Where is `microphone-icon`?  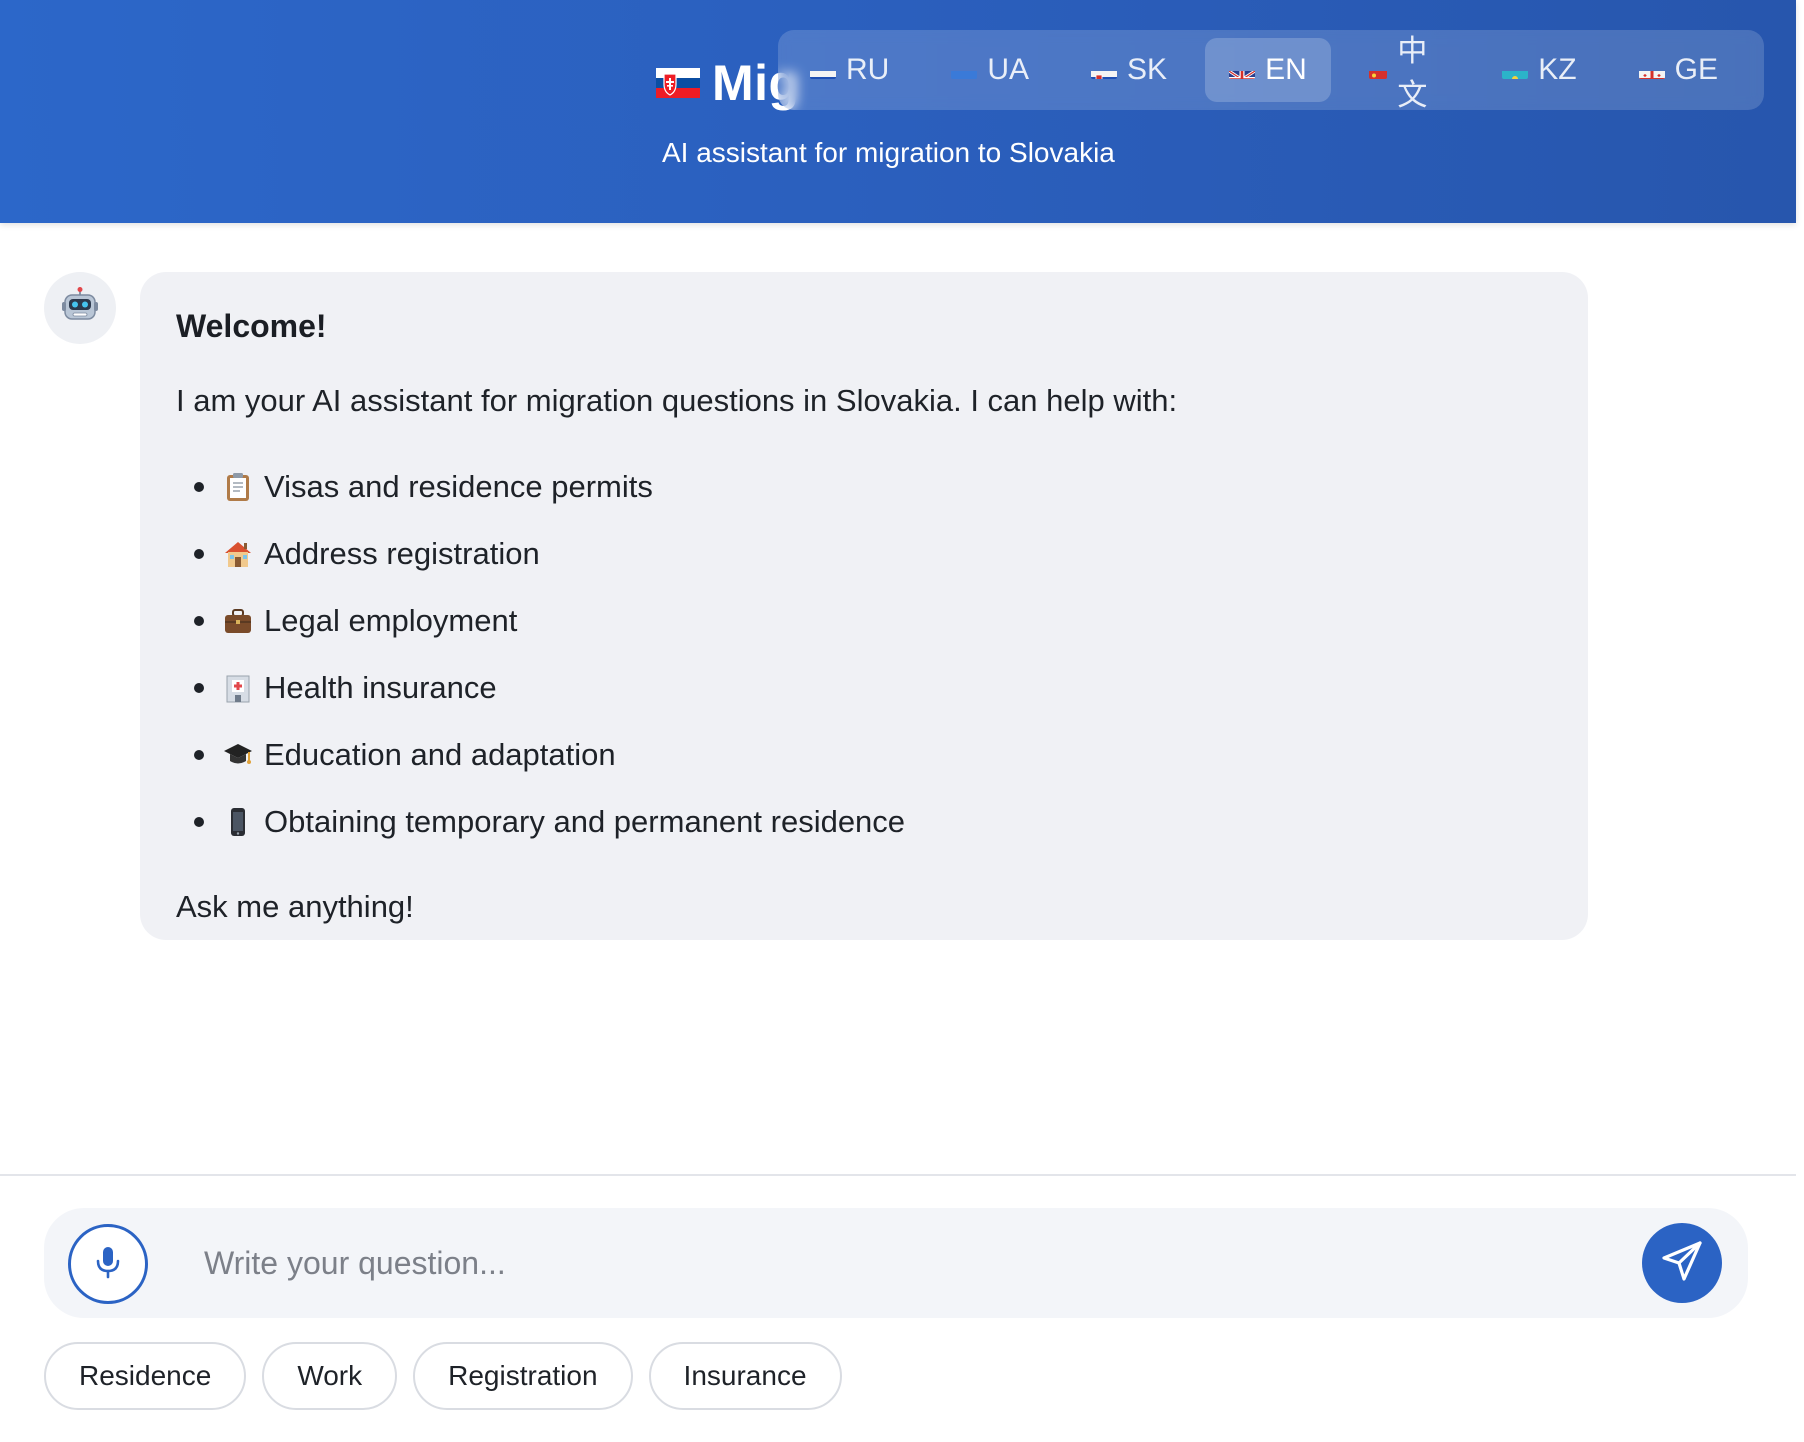
microphone-icon is located at coordinates (108, 1264).